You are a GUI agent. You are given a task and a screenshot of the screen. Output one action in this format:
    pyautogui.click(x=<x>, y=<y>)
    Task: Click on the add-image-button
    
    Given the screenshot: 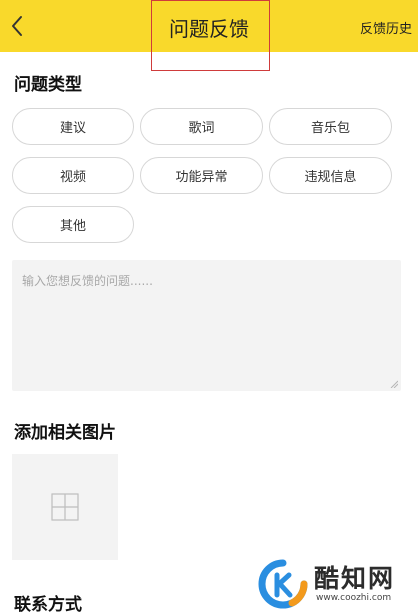 What is the action you would take?
    pyautogui.click(x=65, y=507)
    